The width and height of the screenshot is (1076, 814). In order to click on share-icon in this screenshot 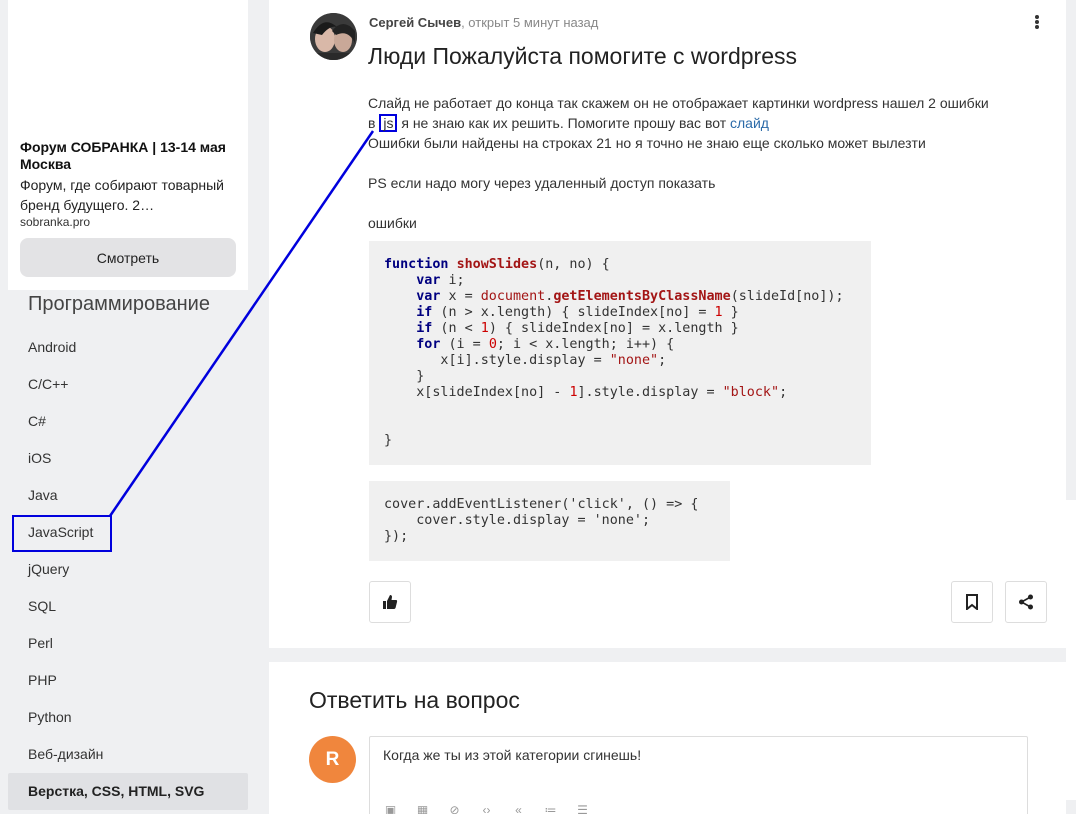, I will do `click(1026, 602)`.